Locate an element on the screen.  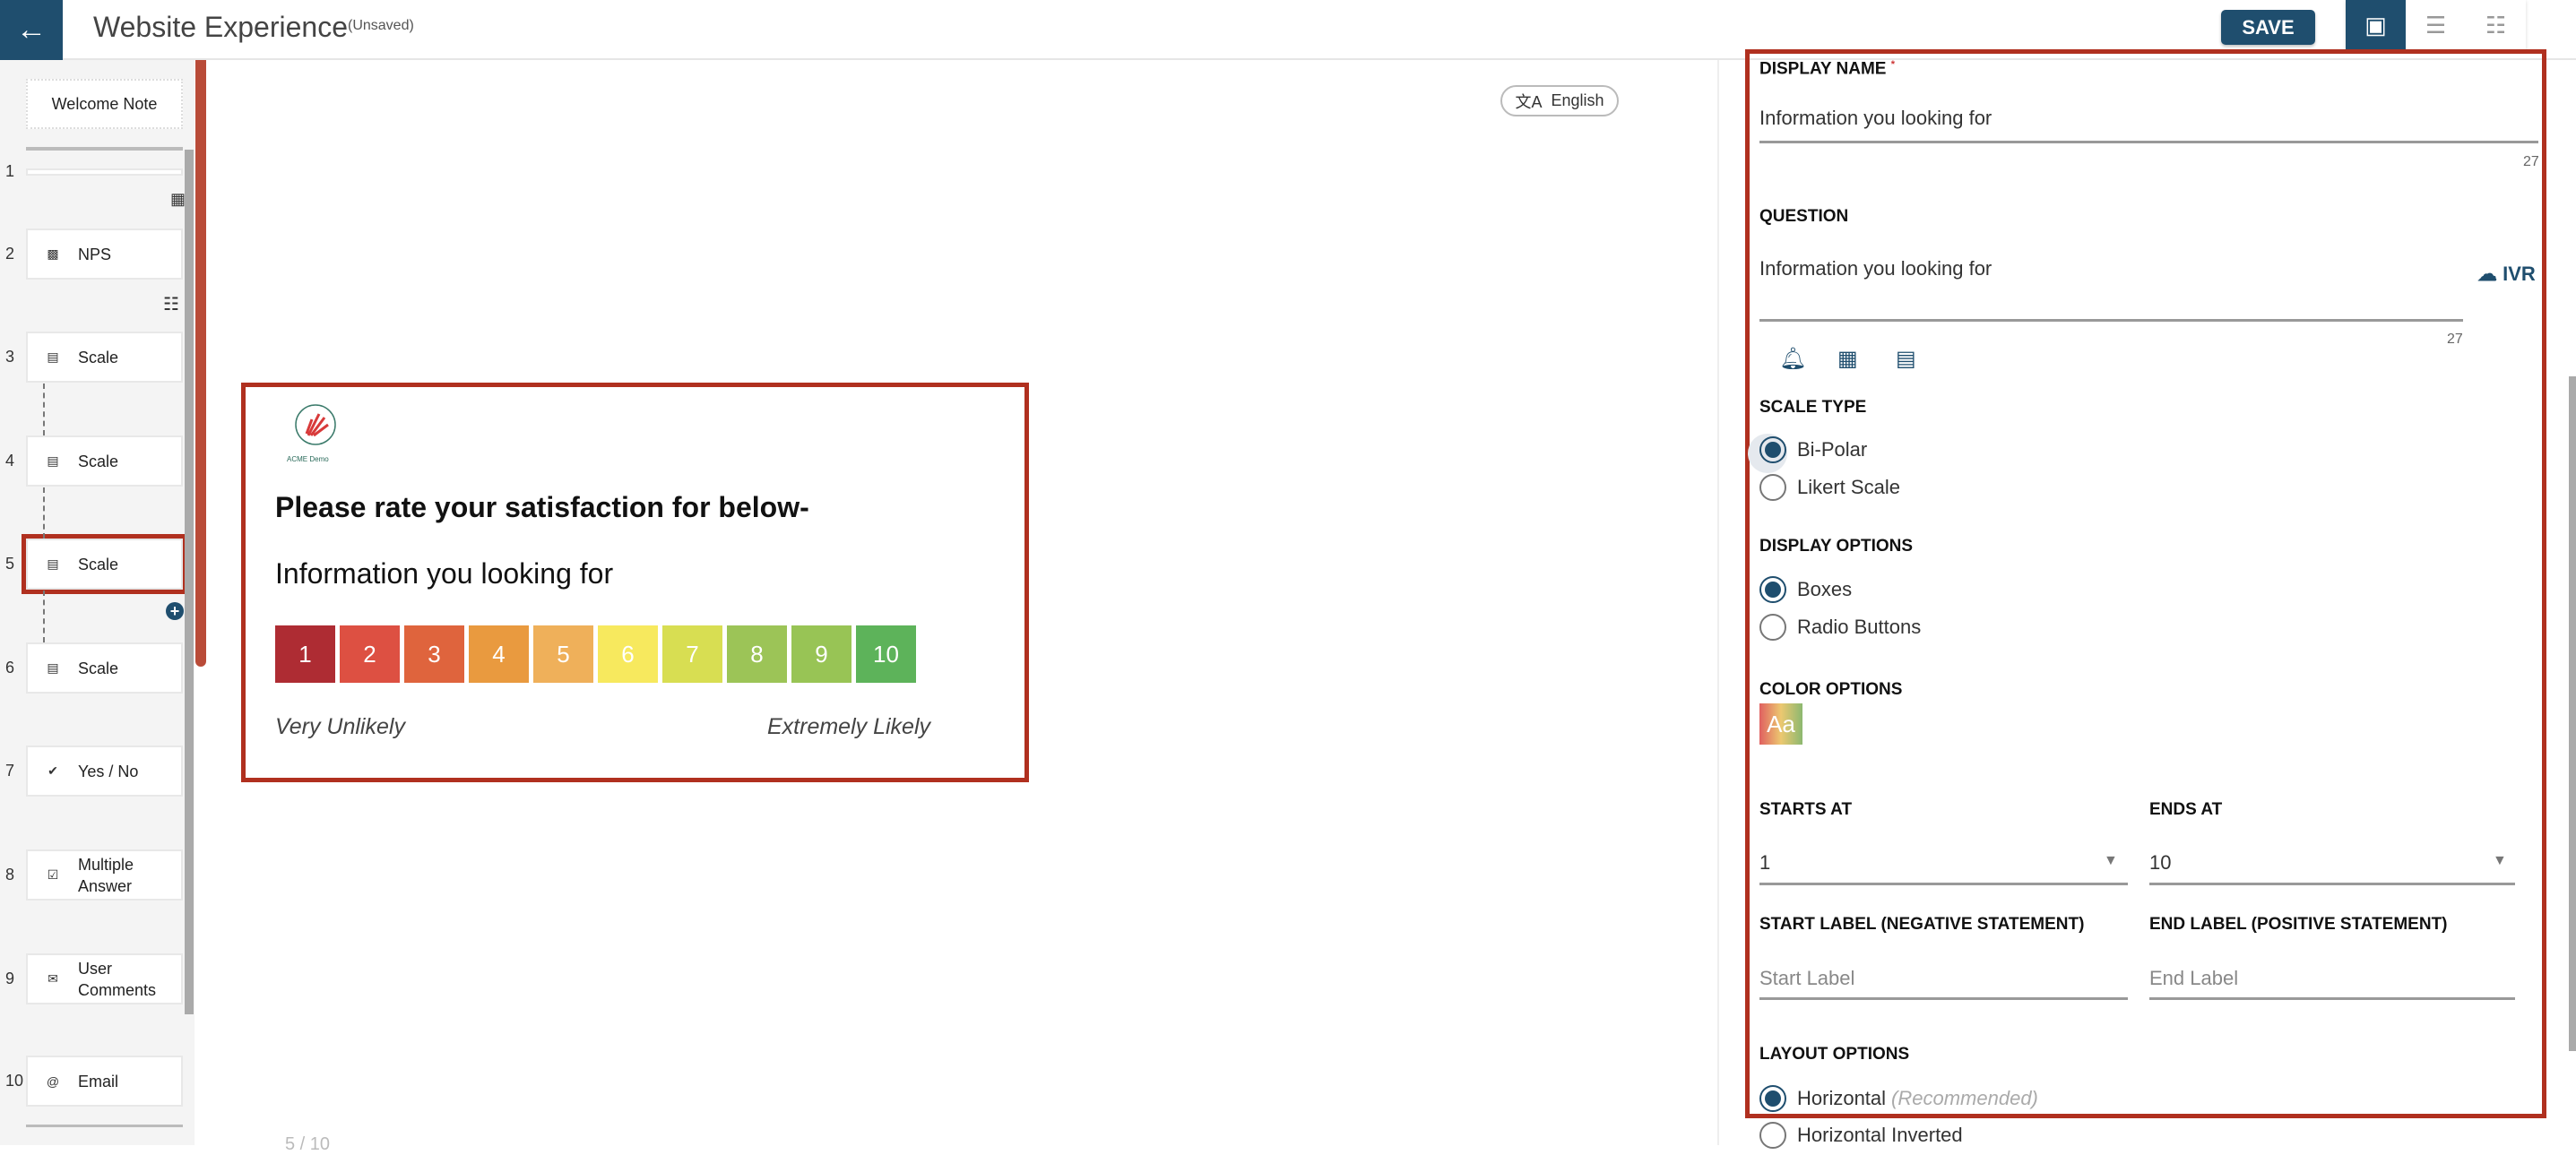
welcome-note-label: Welcome Note is located at coordinates (104, 103).